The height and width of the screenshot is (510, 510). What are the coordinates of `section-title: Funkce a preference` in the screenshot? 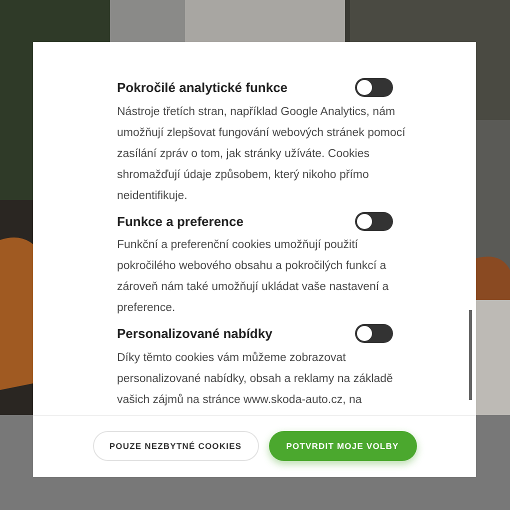 It's located at (180, 221).